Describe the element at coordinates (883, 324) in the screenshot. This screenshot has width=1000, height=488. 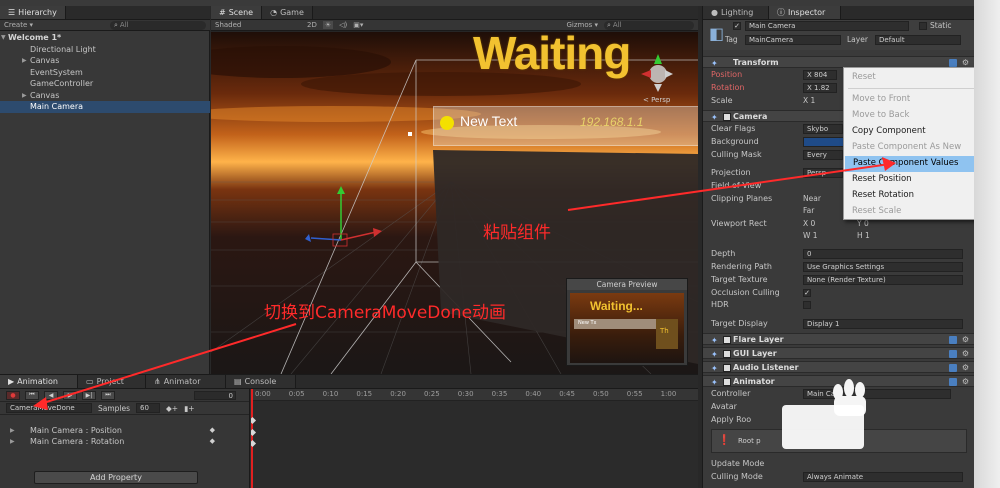
I see `target-display-dropdown: Display 1` at that location.